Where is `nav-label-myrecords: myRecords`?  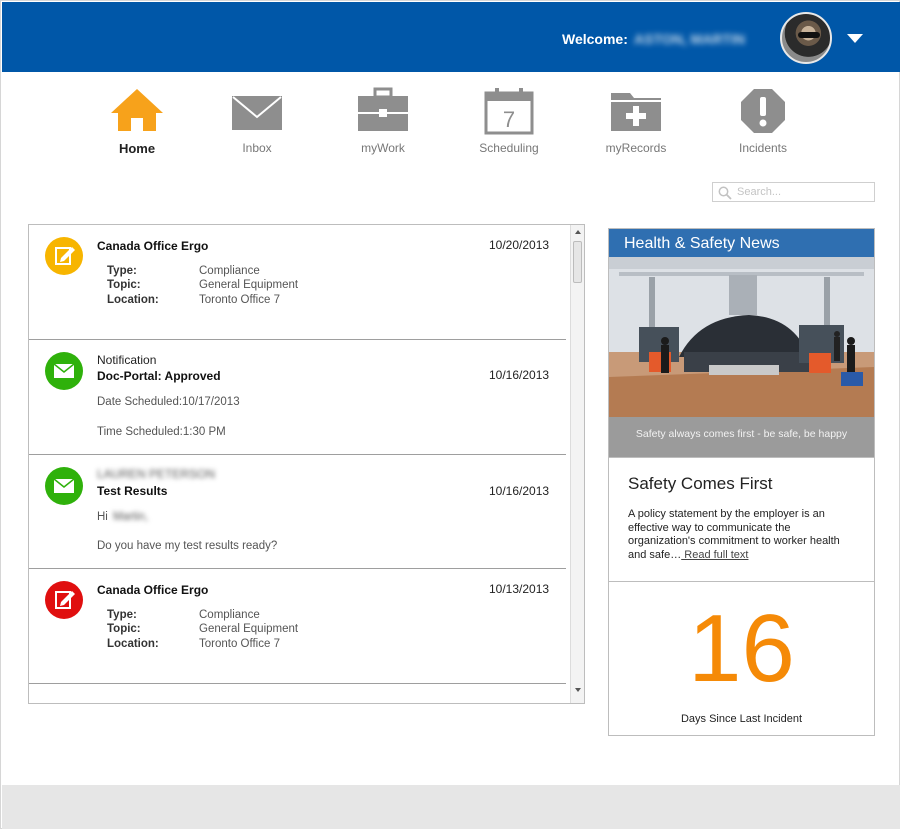
nav-label-myrecords: myRecords is located at coordinates (636, 148).